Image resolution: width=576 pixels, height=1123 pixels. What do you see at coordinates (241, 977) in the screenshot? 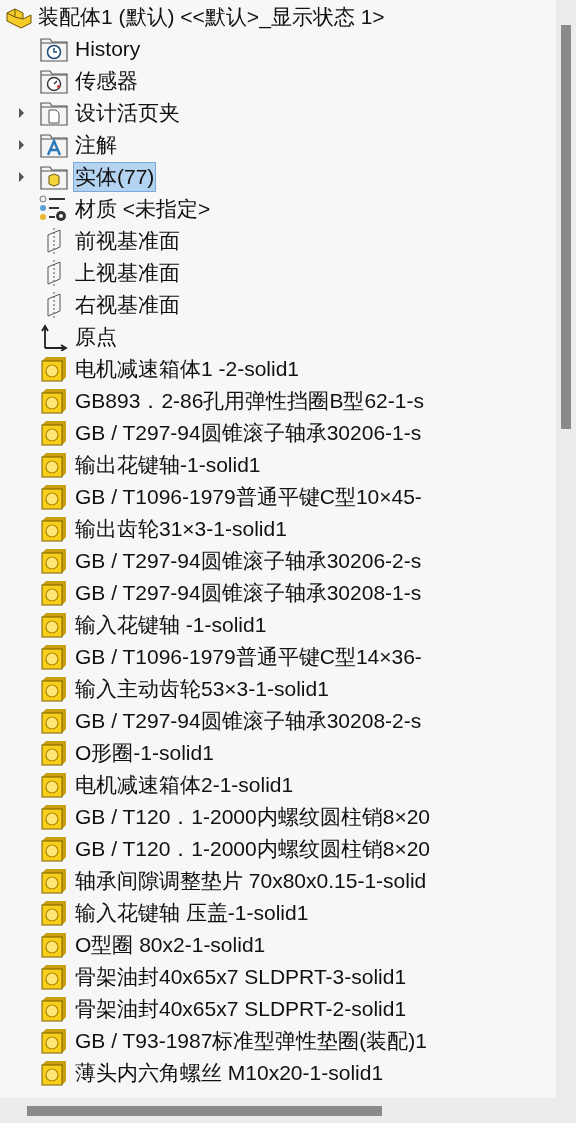
I see `tree-item: 骨架油封40x65x7 SLDPRT-3-solid1` at bounding box center [241, 977].